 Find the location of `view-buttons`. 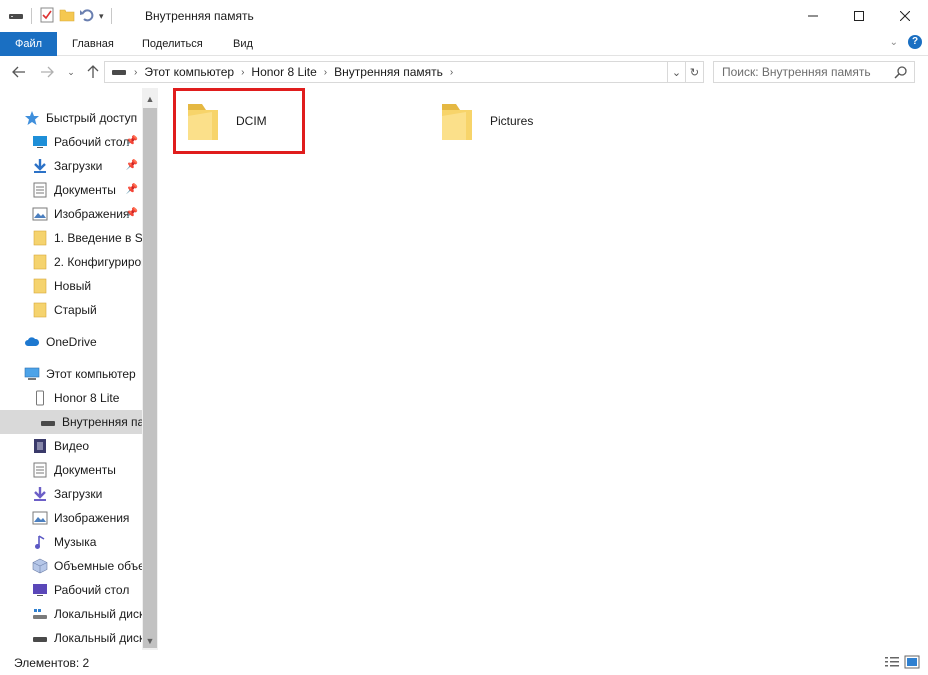

view-buttons is located at coordinates (902, 663).